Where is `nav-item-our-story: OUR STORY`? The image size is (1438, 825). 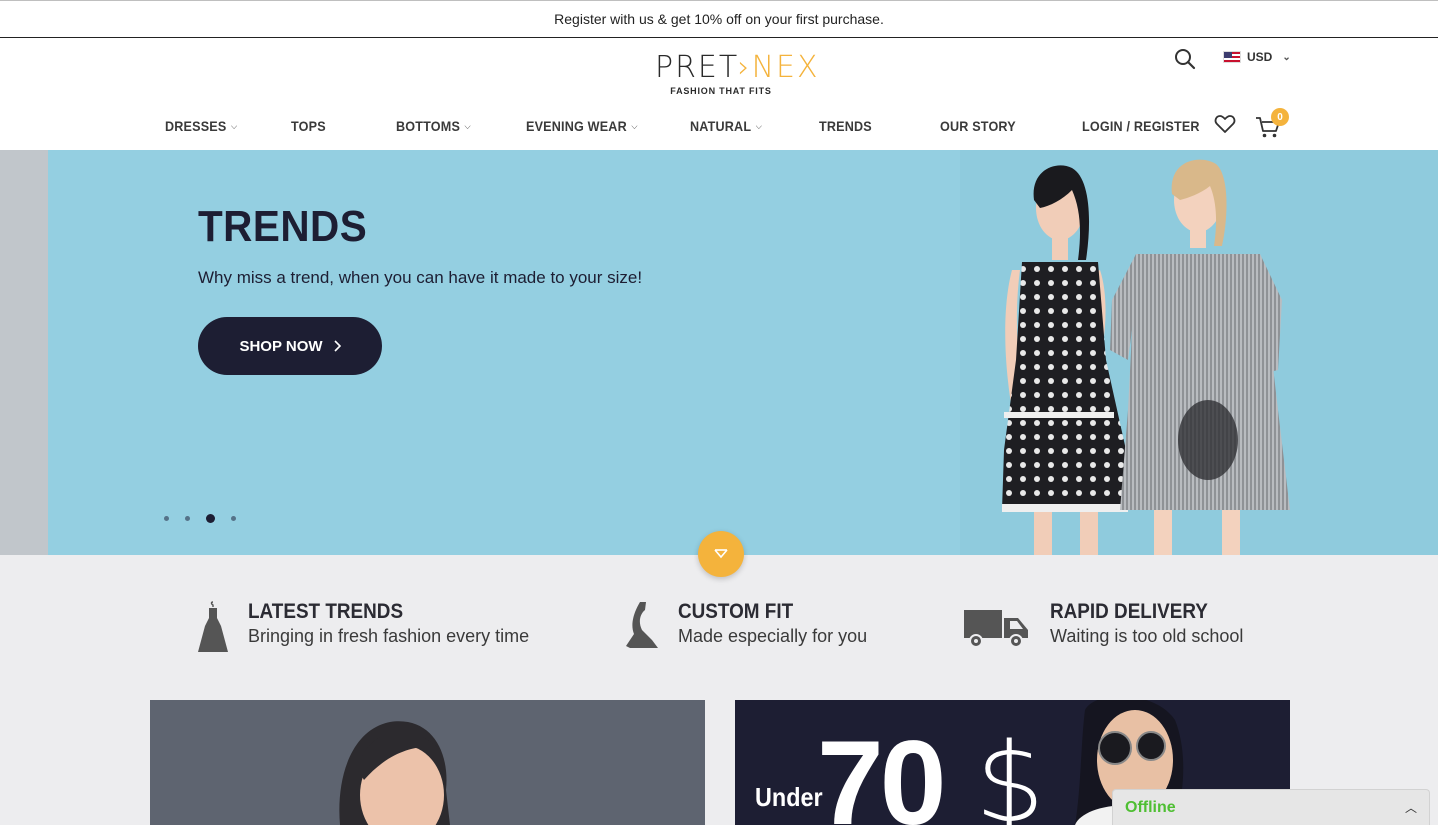 nav-item-our-story: OUR STORY is located at coordinates (978, 126).